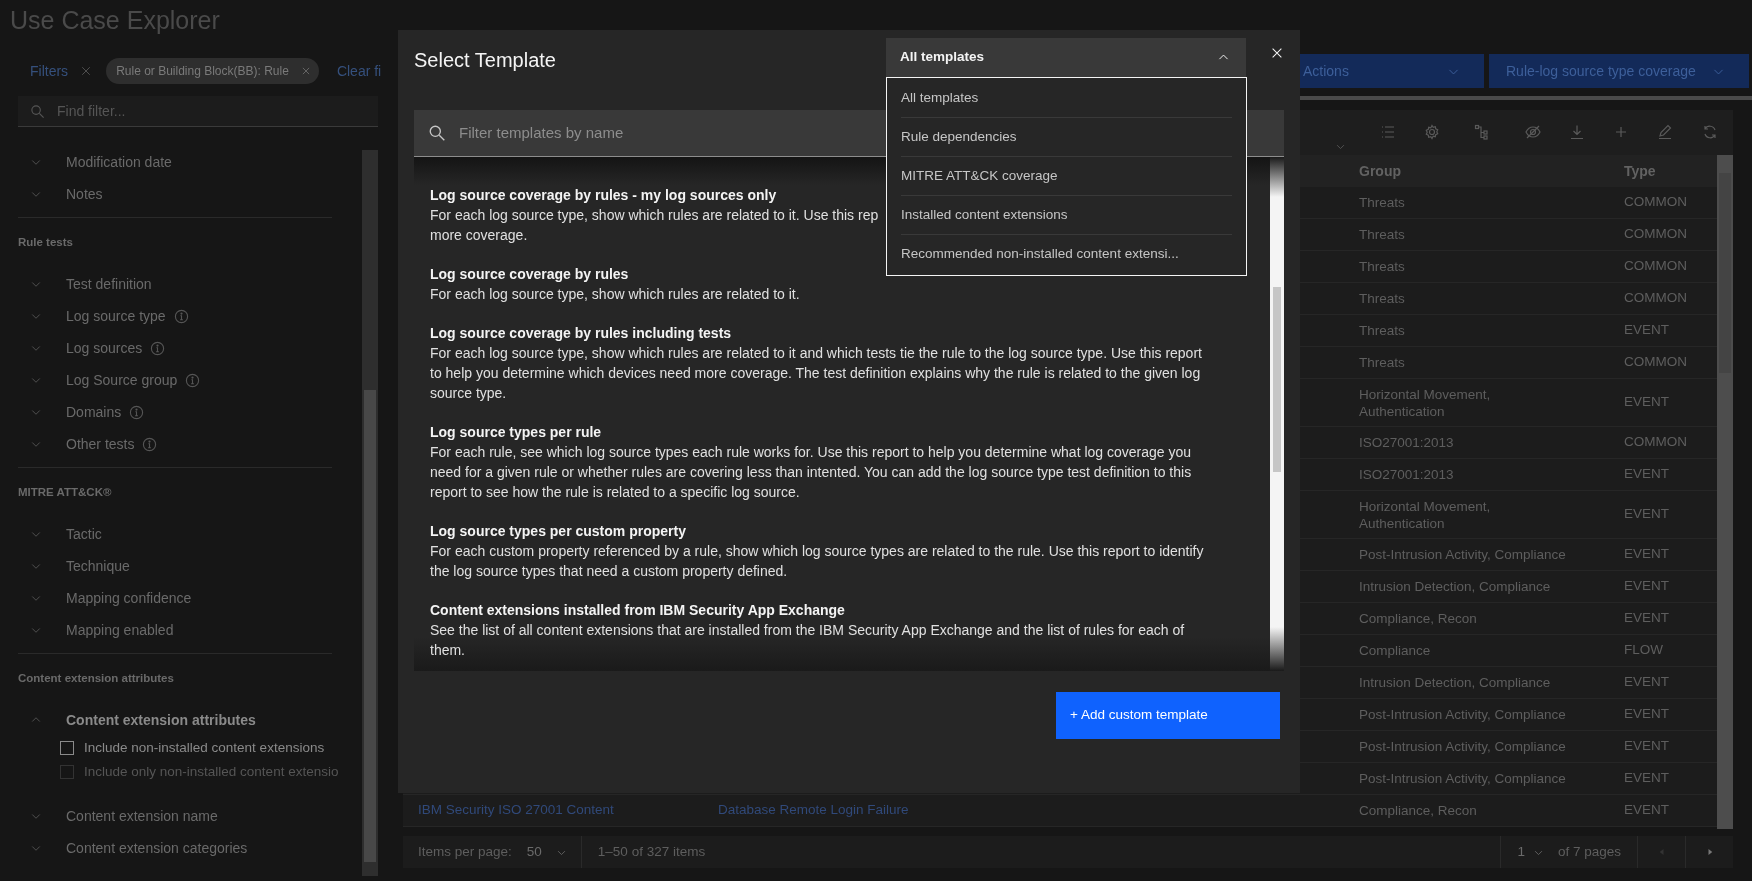  Describe the element at coordinates (104, 348) in the screenshot. I see `filter-category: Log sources` at that location.